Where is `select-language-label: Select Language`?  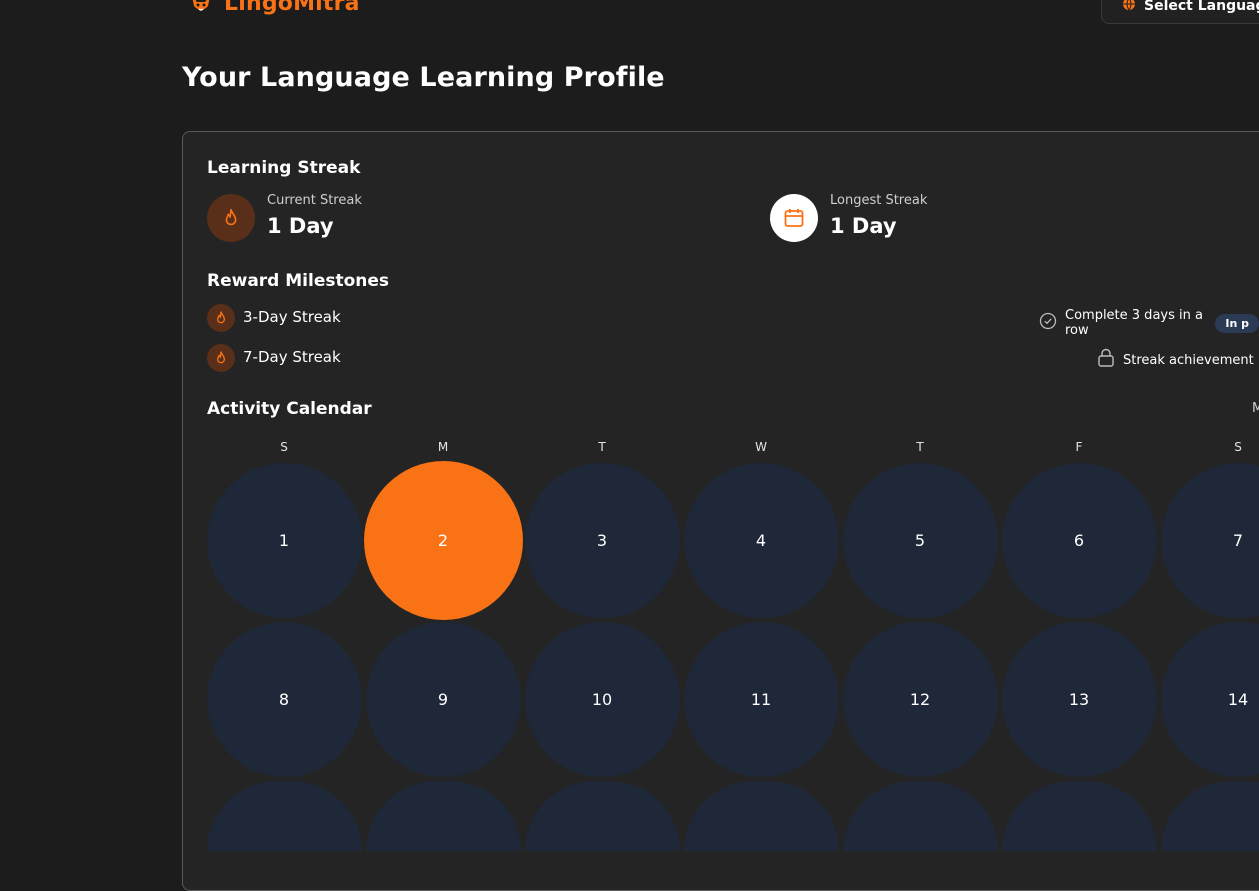 select-language-label: Select Language is located at coordinates (1201, 7).